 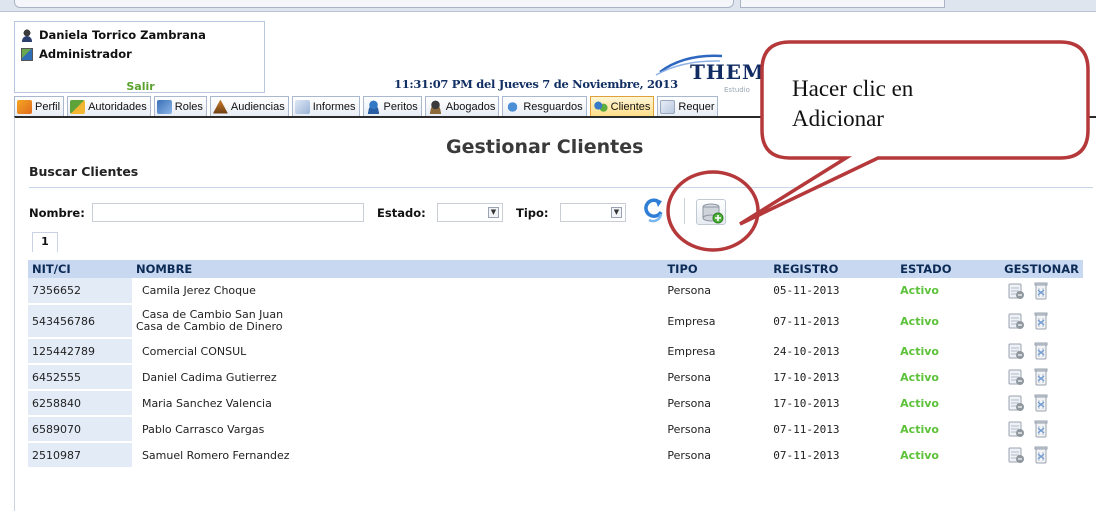 What do you see at coordinates (24, 106) in the screenshot?
I see `profile-icon` at bounding box center [24, 106].